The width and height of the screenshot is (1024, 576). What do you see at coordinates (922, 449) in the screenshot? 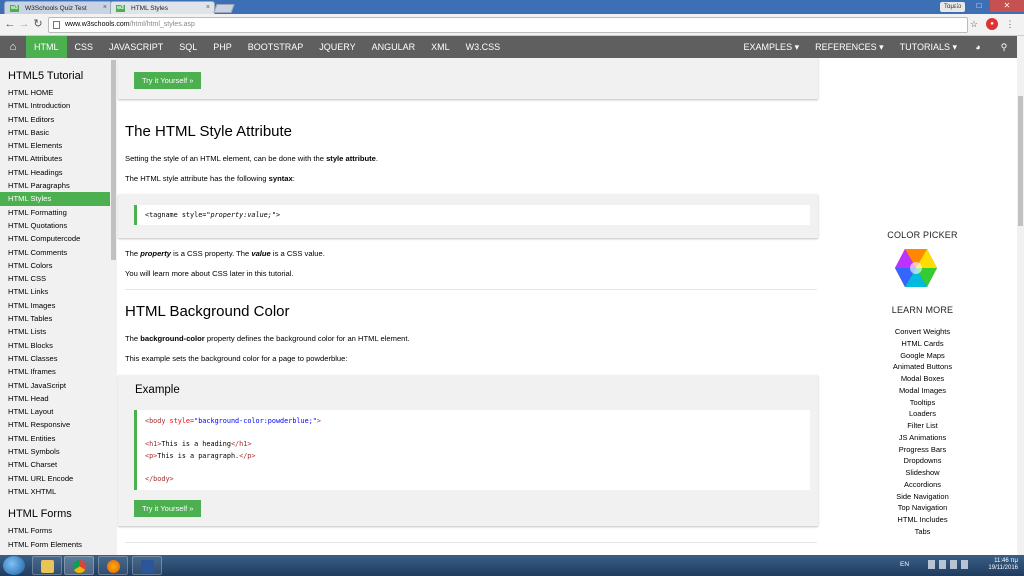
I see `learn-more-link: Progress Bars` at bounding box center [922, 449].